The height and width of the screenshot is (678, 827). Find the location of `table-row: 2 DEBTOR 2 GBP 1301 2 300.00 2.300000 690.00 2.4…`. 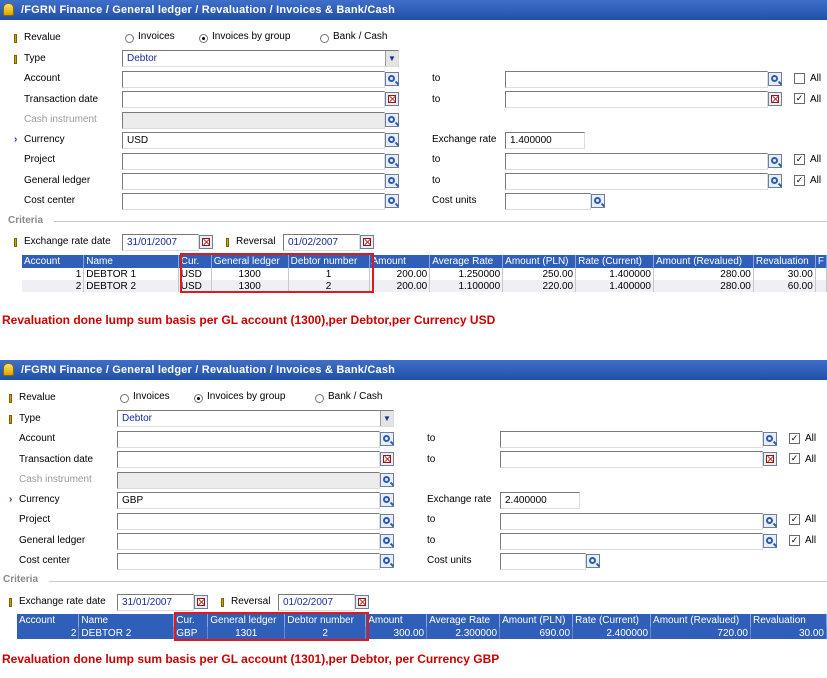

table-row: 2 DEBTOR 2 GBP 1301 2 300.00 2.300000 690.00 2.4… is located at coordinates (422, 633).